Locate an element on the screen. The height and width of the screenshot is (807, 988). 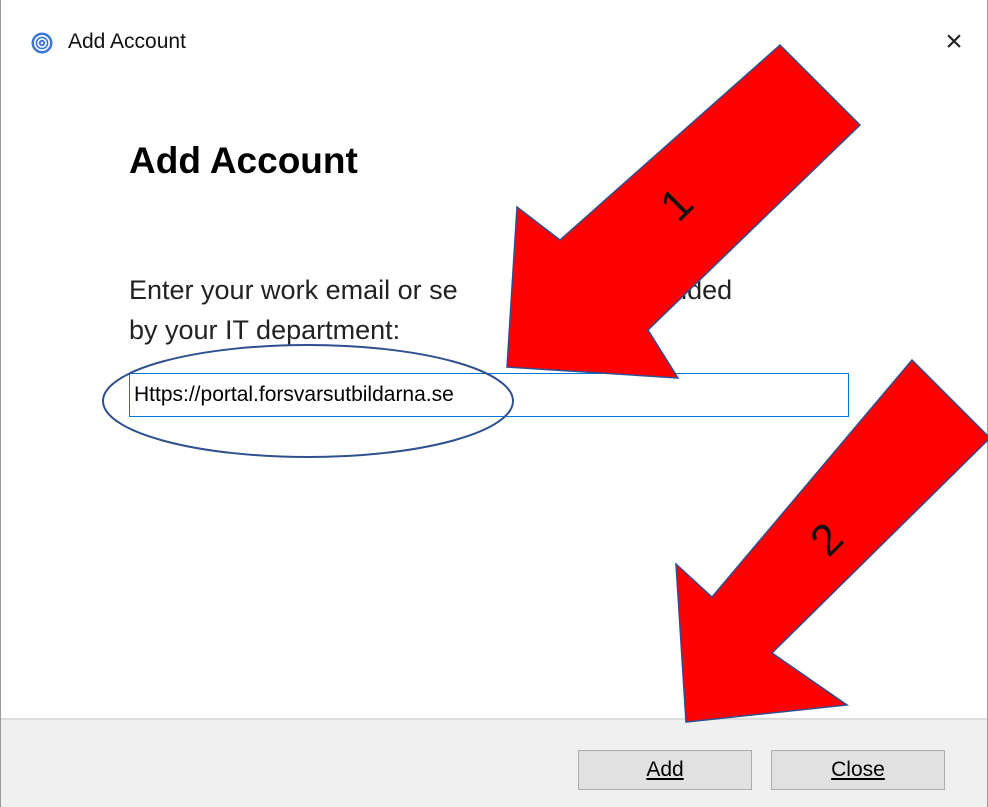
close-button: Close is located at coordinates (858, 770).